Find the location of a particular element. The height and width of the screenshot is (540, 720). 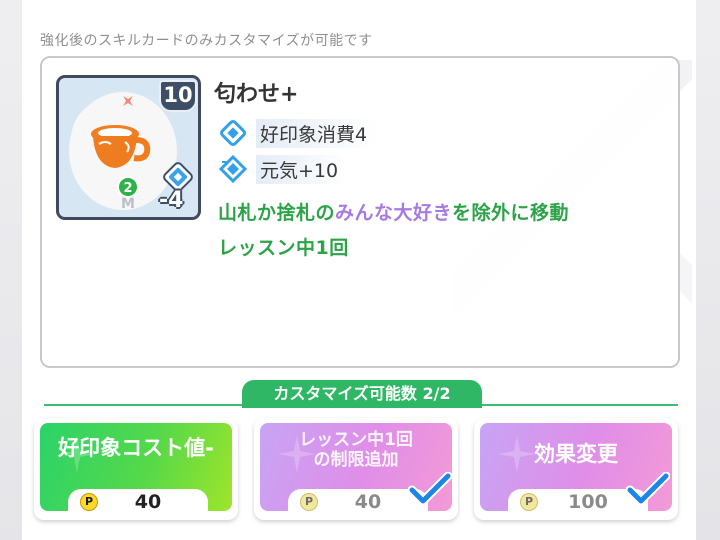

skill-card-name: 匂わせ+ is located at coordinates (256, 94).